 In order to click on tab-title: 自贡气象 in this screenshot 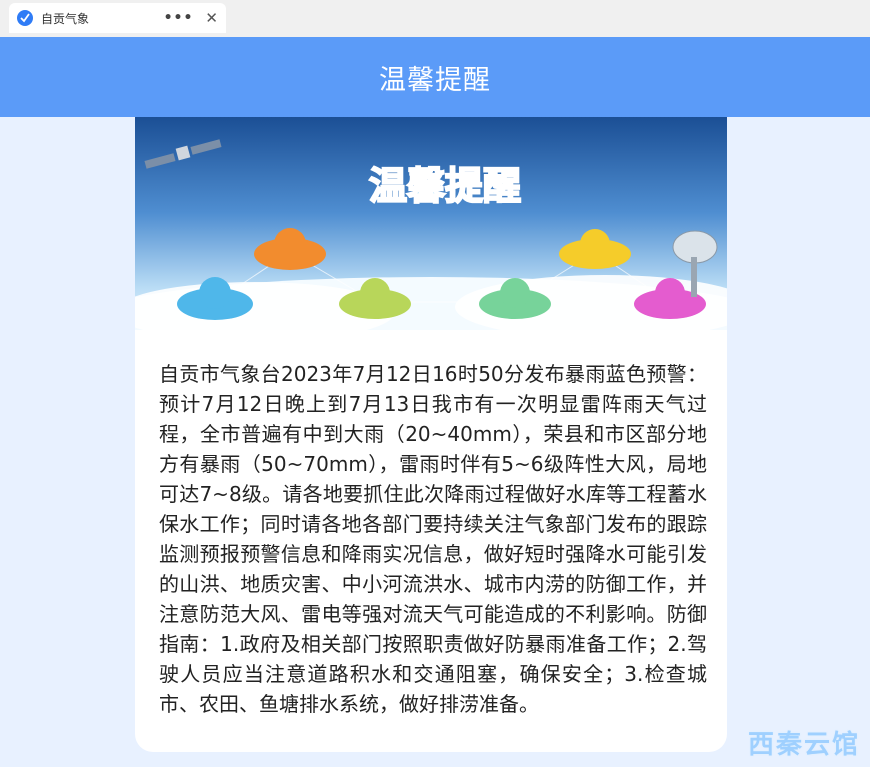, I will do `click(65, 18)`.